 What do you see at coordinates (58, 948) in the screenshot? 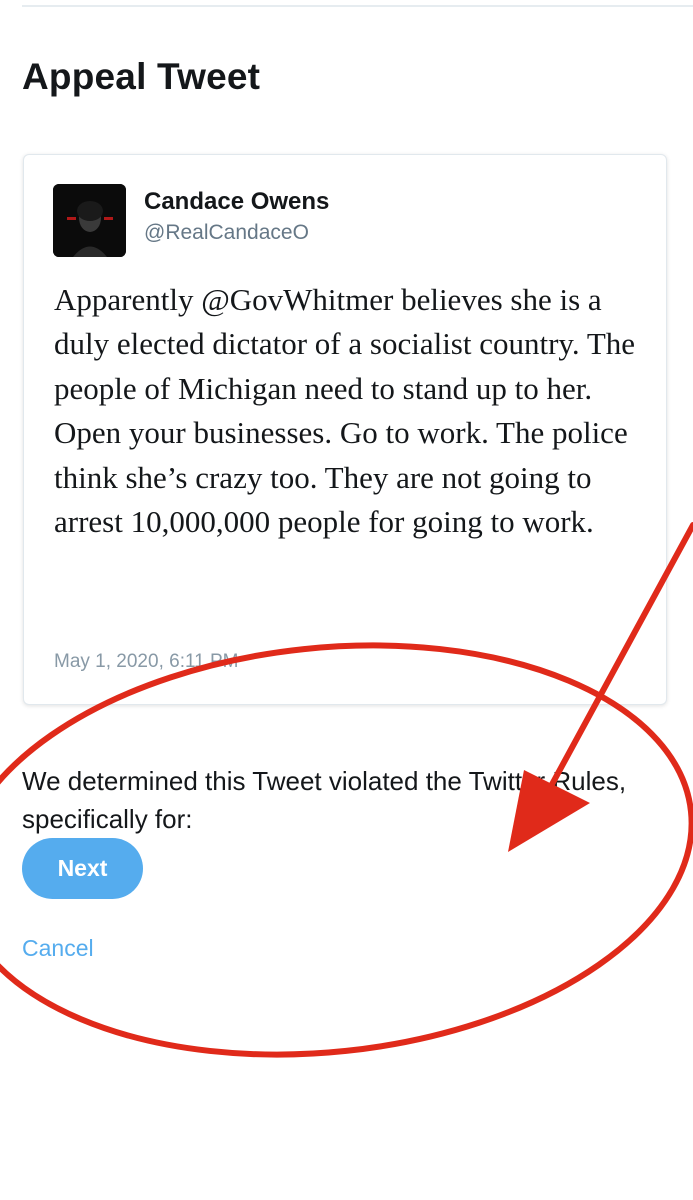
I see `cancel-link: Cancel` at bounding box center [58, 948].